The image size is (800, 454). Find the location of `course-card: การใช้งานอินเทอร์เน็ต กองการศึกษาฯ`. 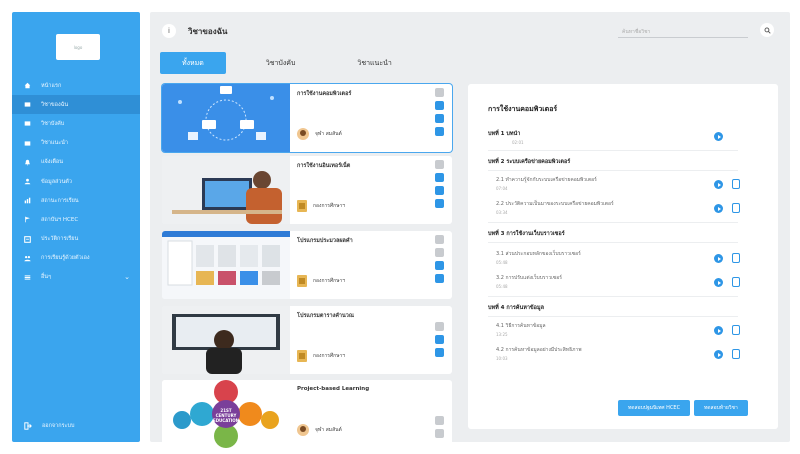

course-card: การใช้งานอินเทอร์เน็ต กองการศึกษาฯ is located at coordinates (307, 190).